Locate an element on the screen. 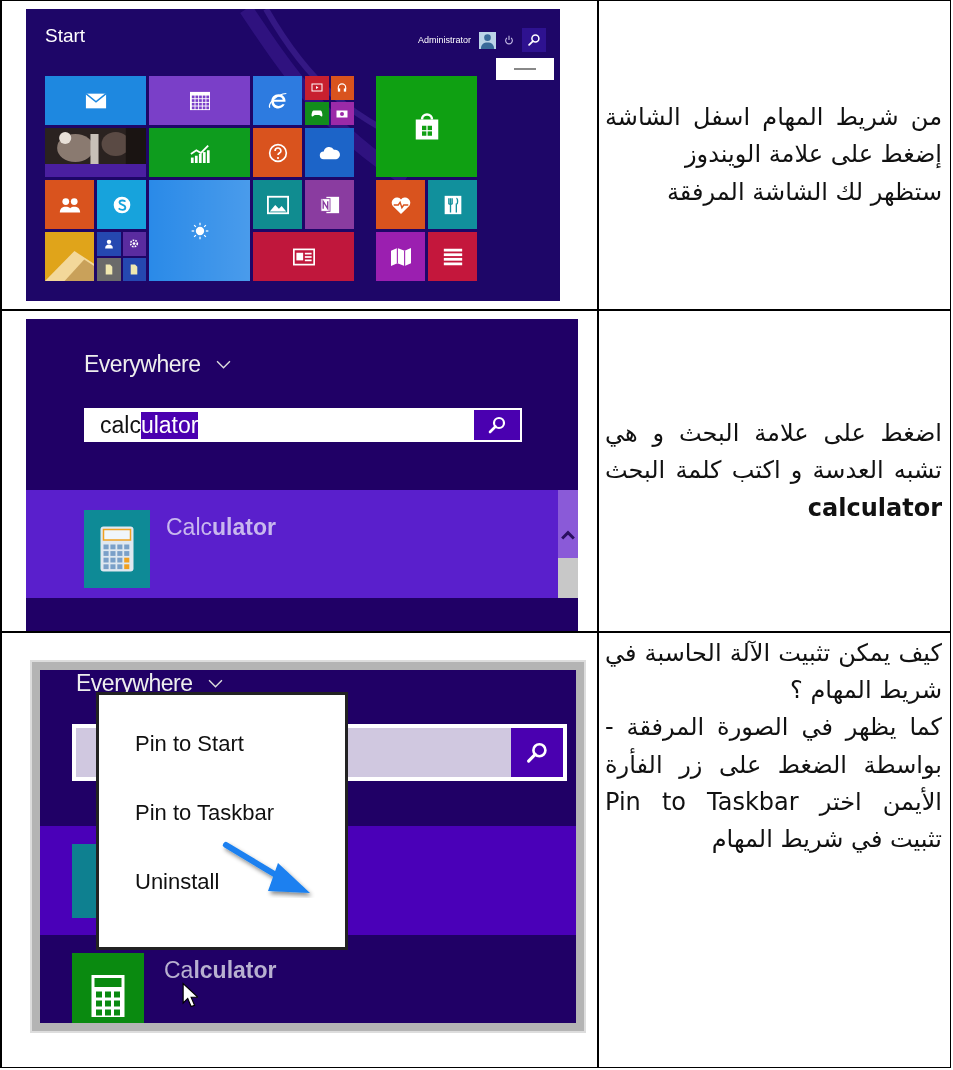 The height and width of the screenshot is (1070, 953). instruction-text: ستظهر لك الشاشة المرفقة is located at coordinates (803, 192).